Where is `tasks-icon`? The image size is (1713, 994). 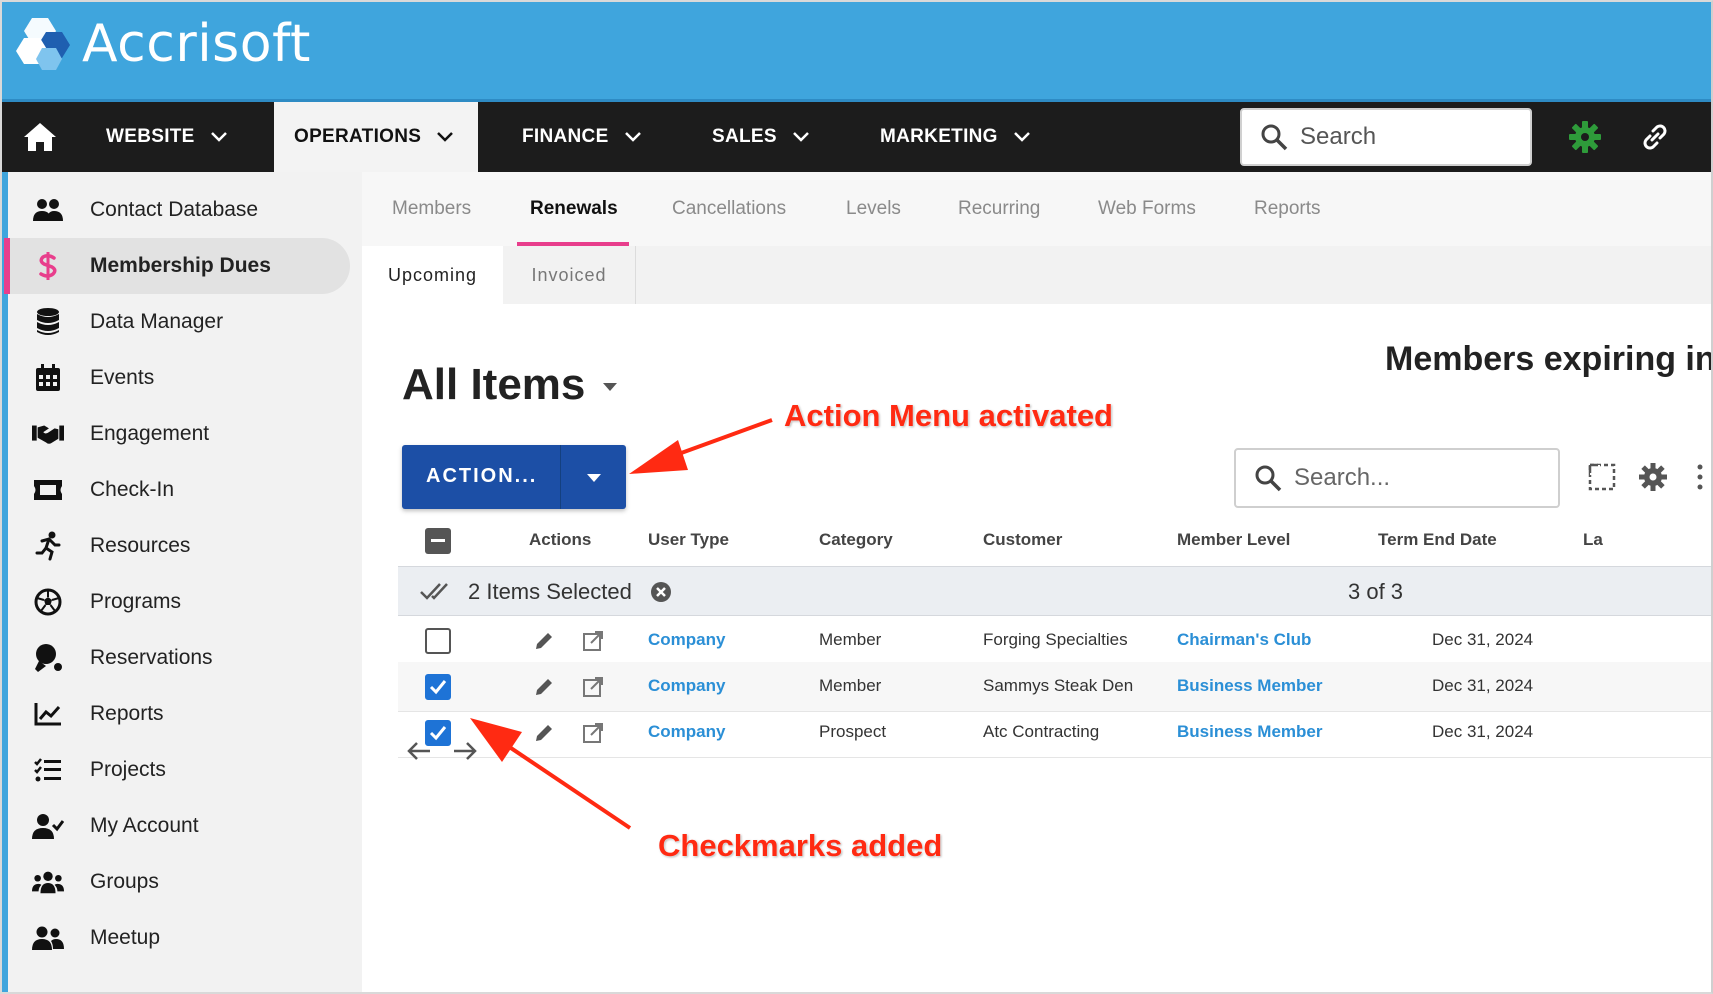
tasks-icon is located at coordinates (48, 770).